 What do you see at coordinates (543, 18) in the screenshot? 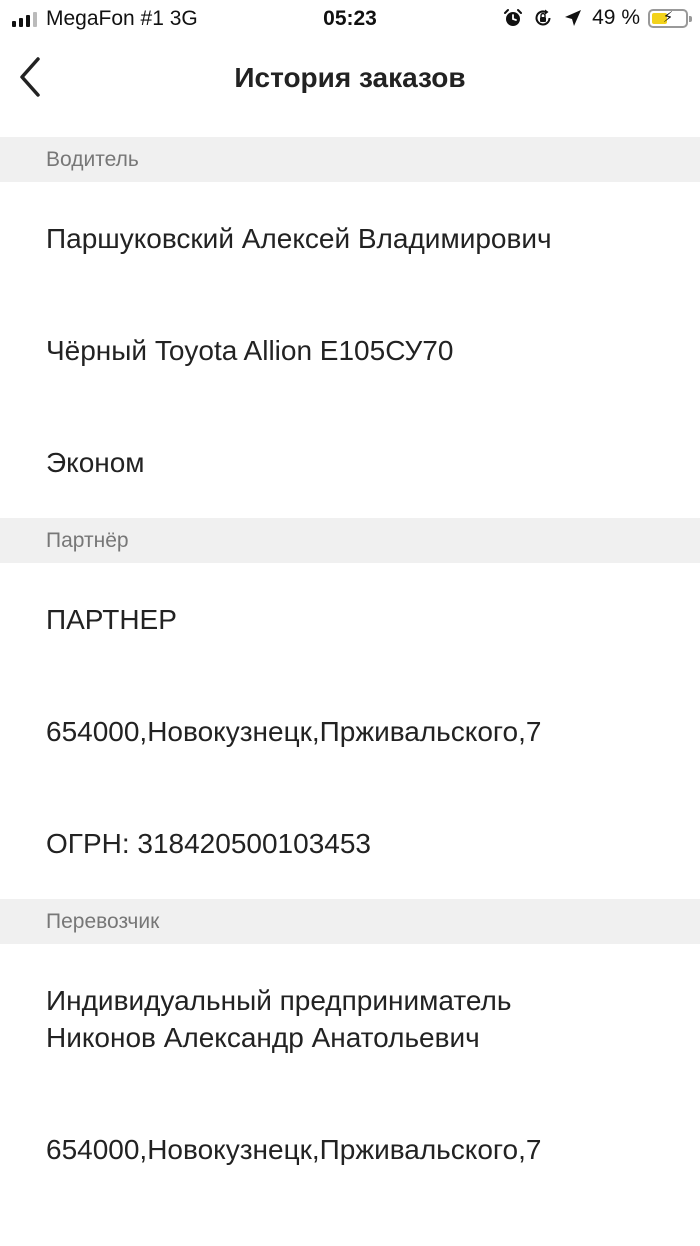
I see `rotation-lock-icon` at bounding box center [543, 18].